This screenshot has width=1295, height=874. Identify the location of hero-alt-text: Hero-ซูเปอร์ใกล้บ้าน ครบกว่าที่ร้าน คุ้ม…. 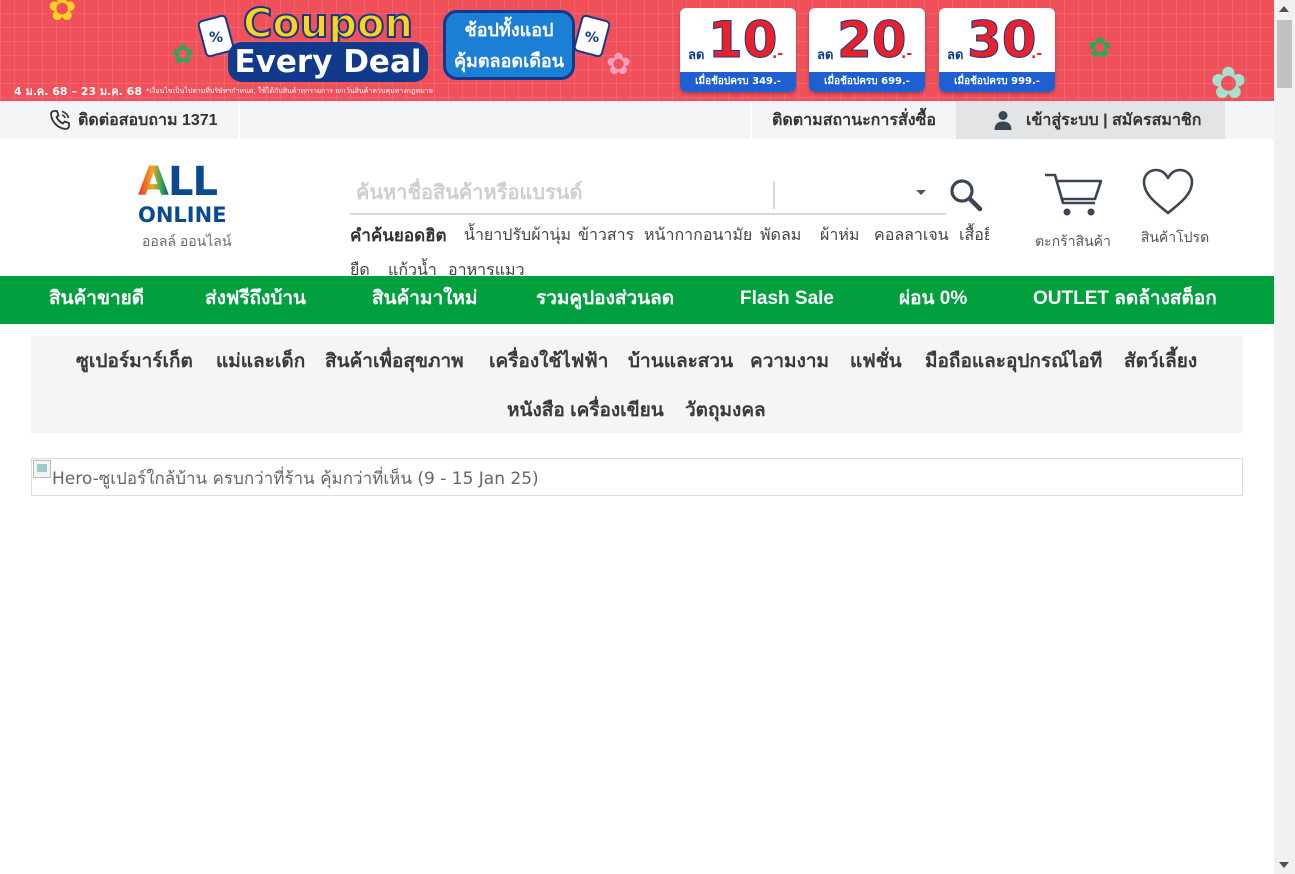
(295, 479).